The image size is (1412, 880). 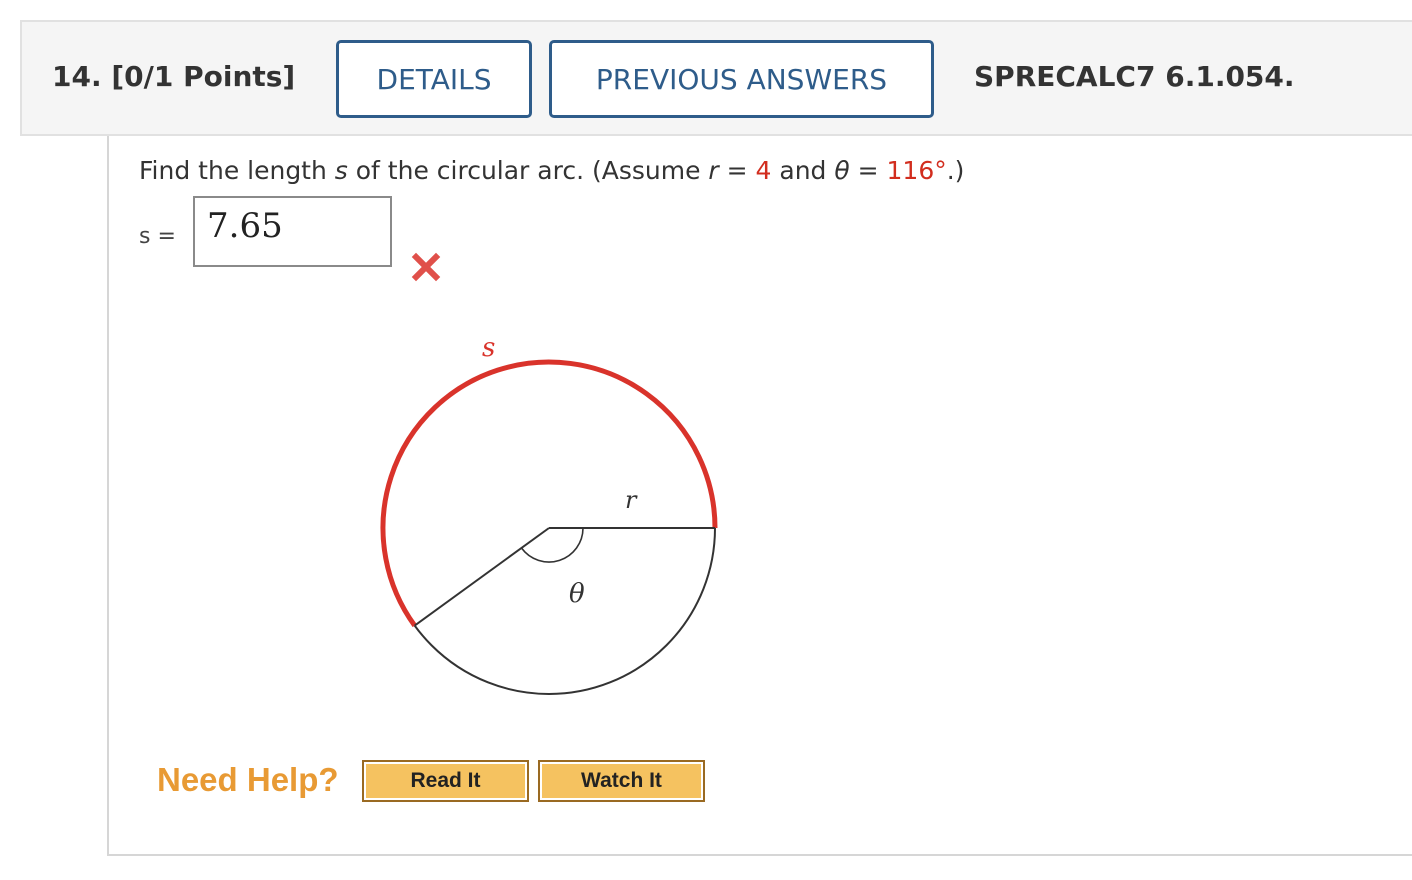 I want to click on variable-r: r, so click(x=713, y=170).